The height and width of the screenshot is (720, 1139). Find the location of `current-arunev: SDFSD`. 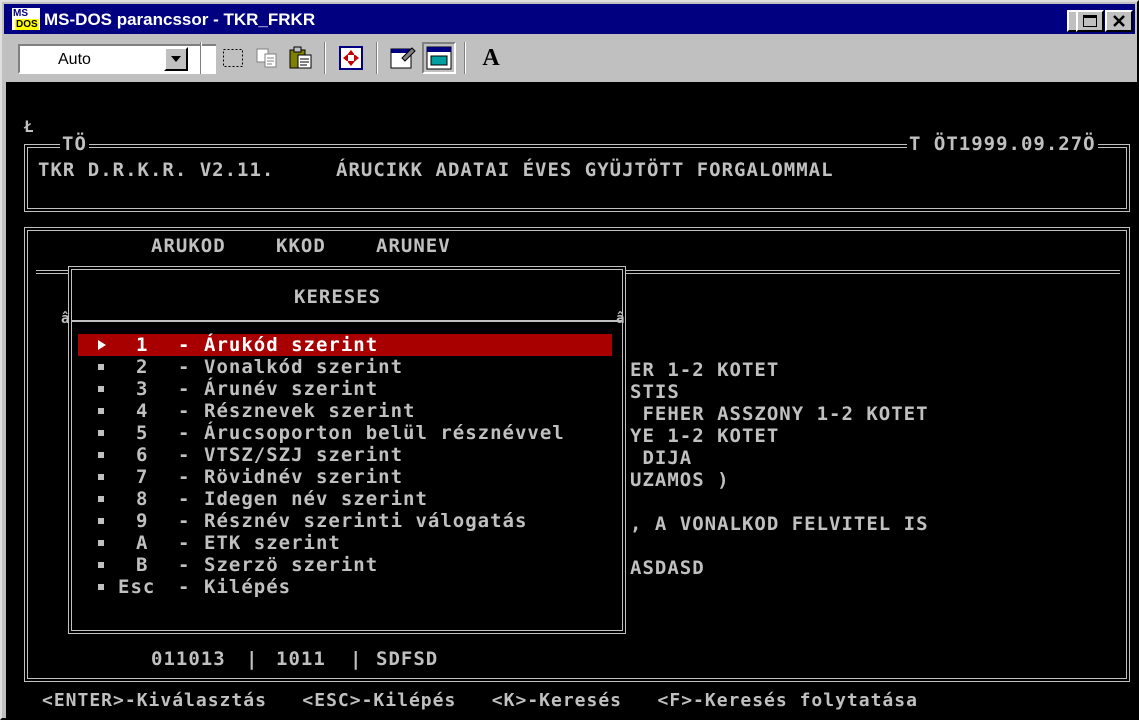

current-arunev: SDFSD is located at coordinates (407, 659).